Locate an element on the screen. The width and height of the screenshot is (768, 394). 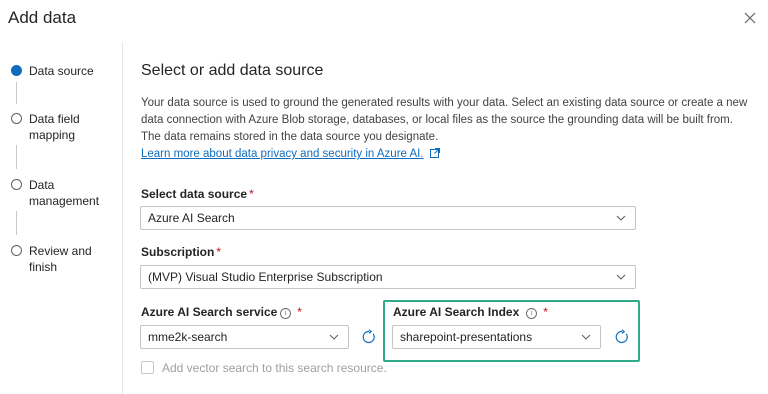
step-data-field-mapping: Data field mapping is located at coordinates (71, 127).